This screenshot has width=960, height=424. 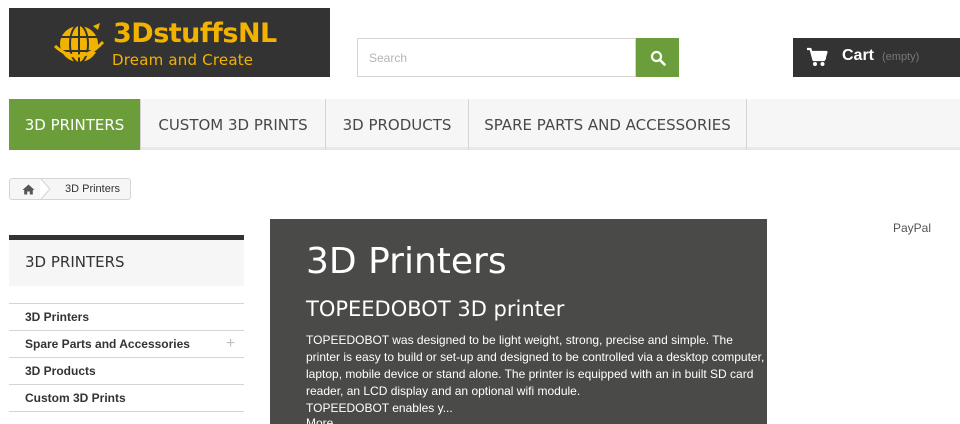 I want to click on sidebar-item-custom-3d-prints: Custom 3D Prints, so click(x=126, y=398).